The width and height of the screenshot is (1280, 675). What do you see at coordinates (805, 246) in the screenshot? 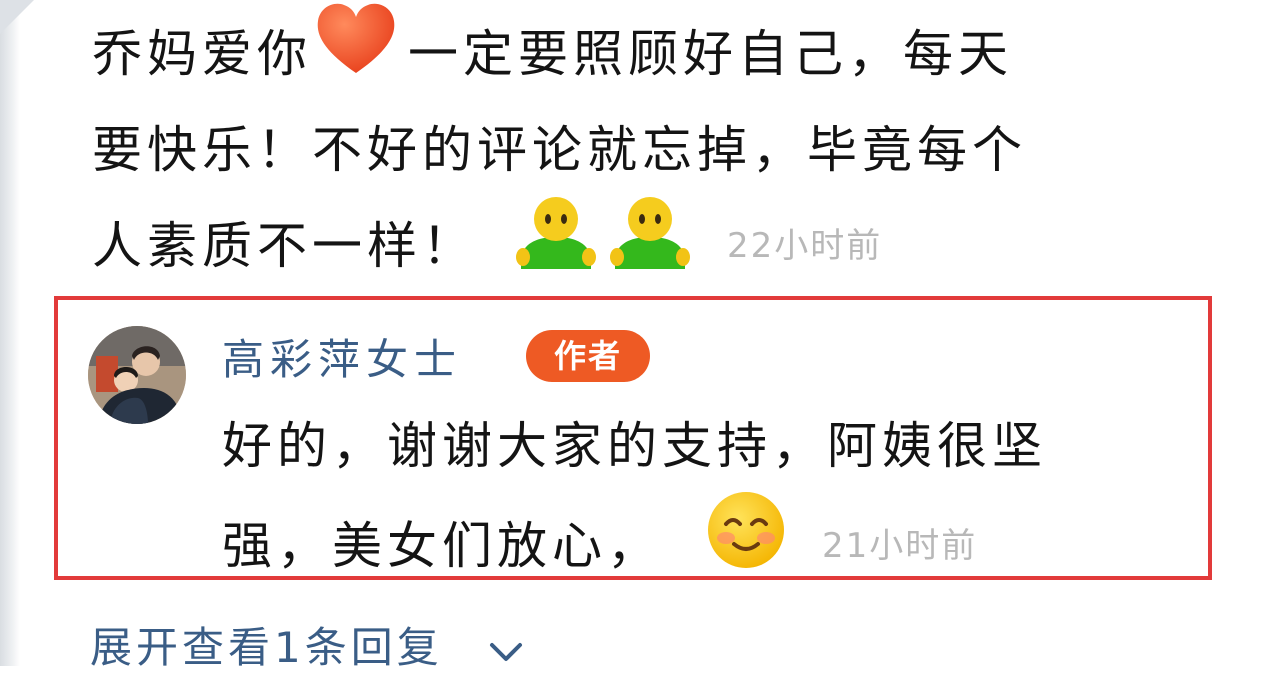
I see `comment-timestamp: 22小时前` at bounding box center [805, 246].